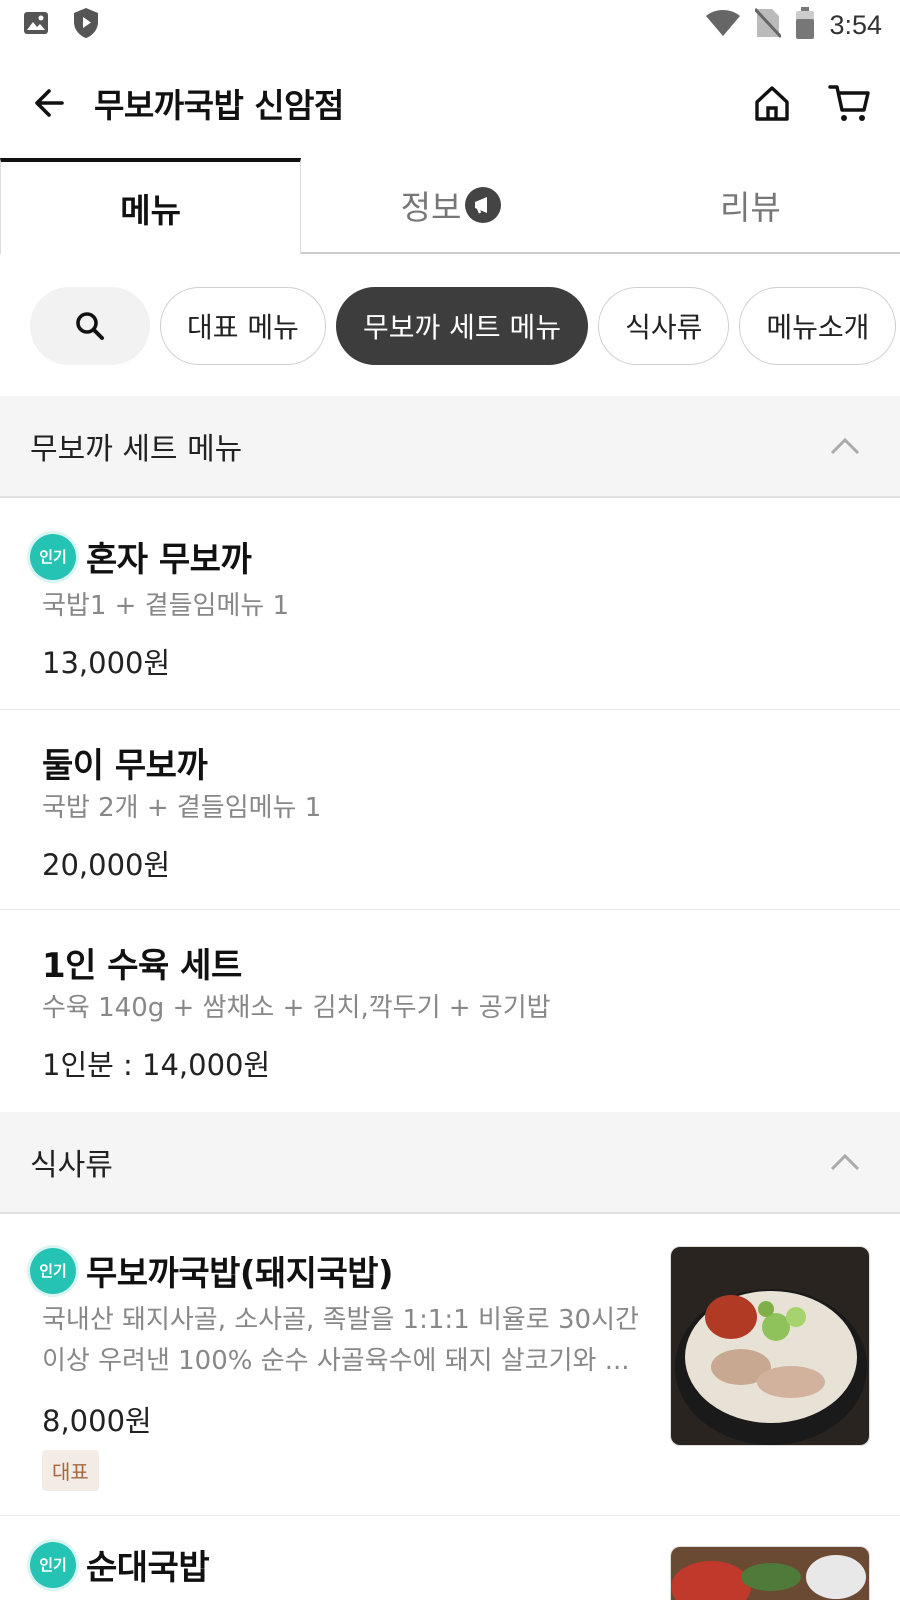 Image resolution: width=900 pixels, height=1600 pixels. What do you see at coordinates (664, 326) in the screenshot?
I see `chip-meals: 식사류` at bounding box center [664, 326].